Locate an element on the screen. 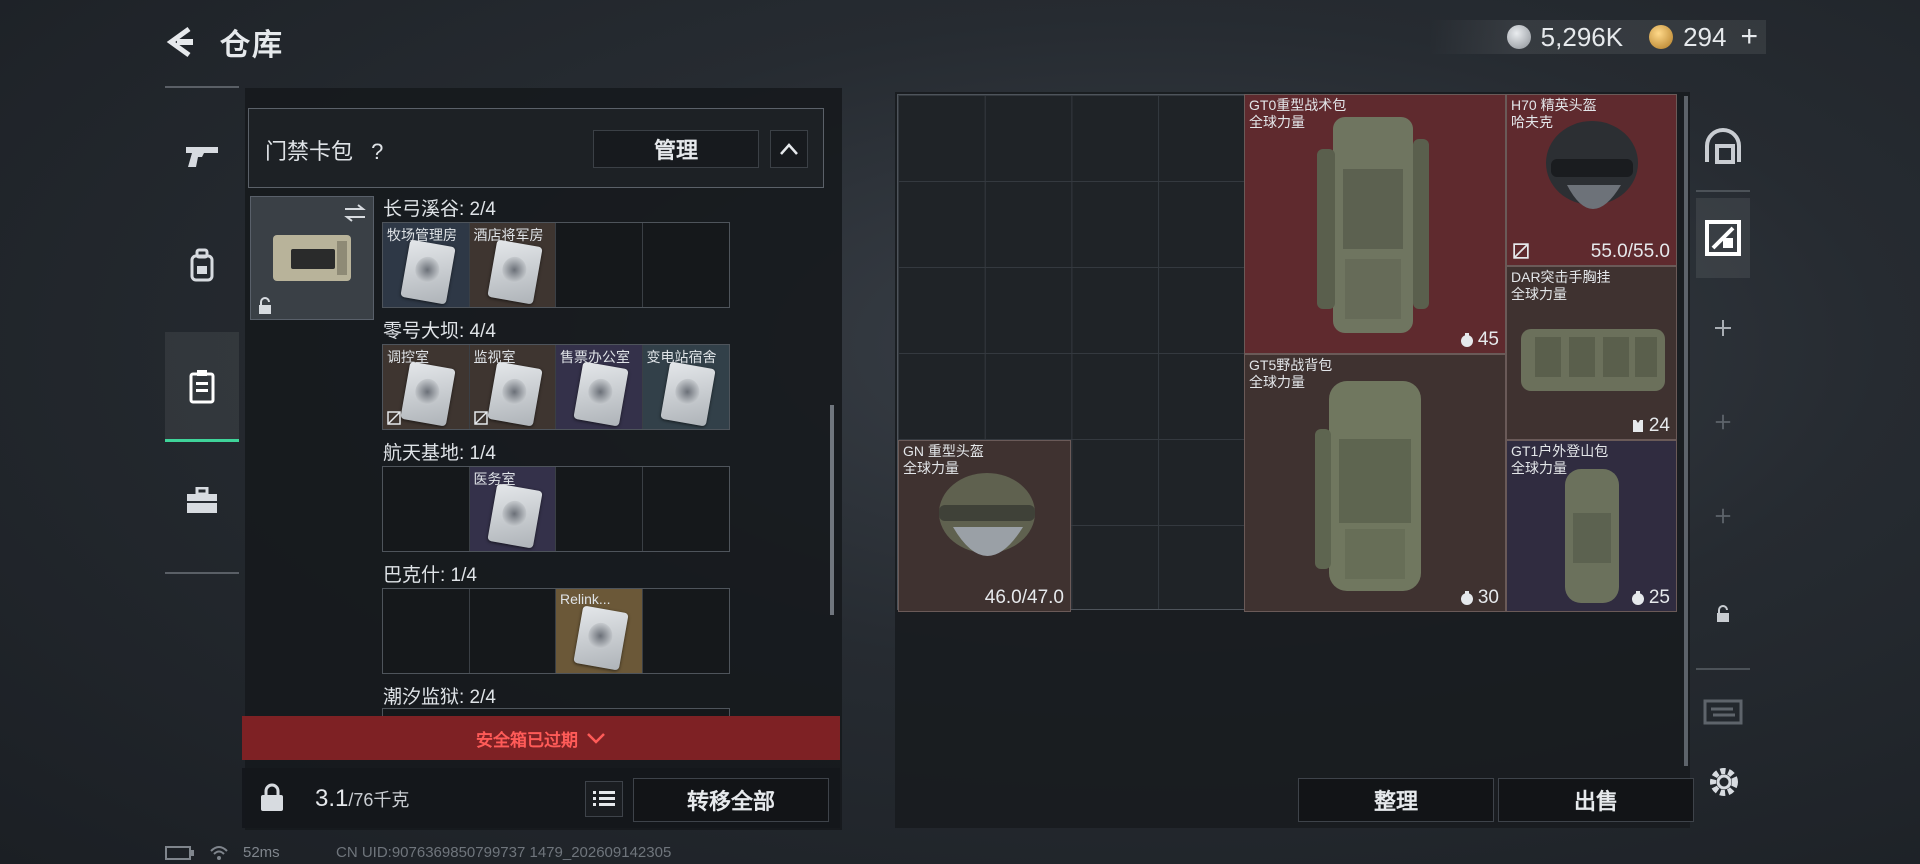  card-slot-row: 医务室 is located at coordinates (556, 509).